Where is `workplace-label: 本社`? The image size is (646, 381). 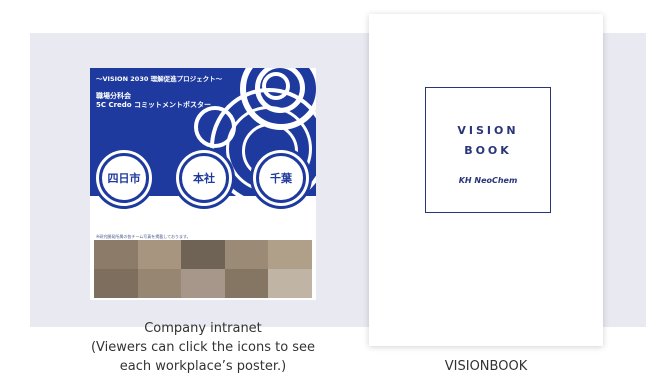
workplace-label: 本社 is located at coordinates (204, 178).